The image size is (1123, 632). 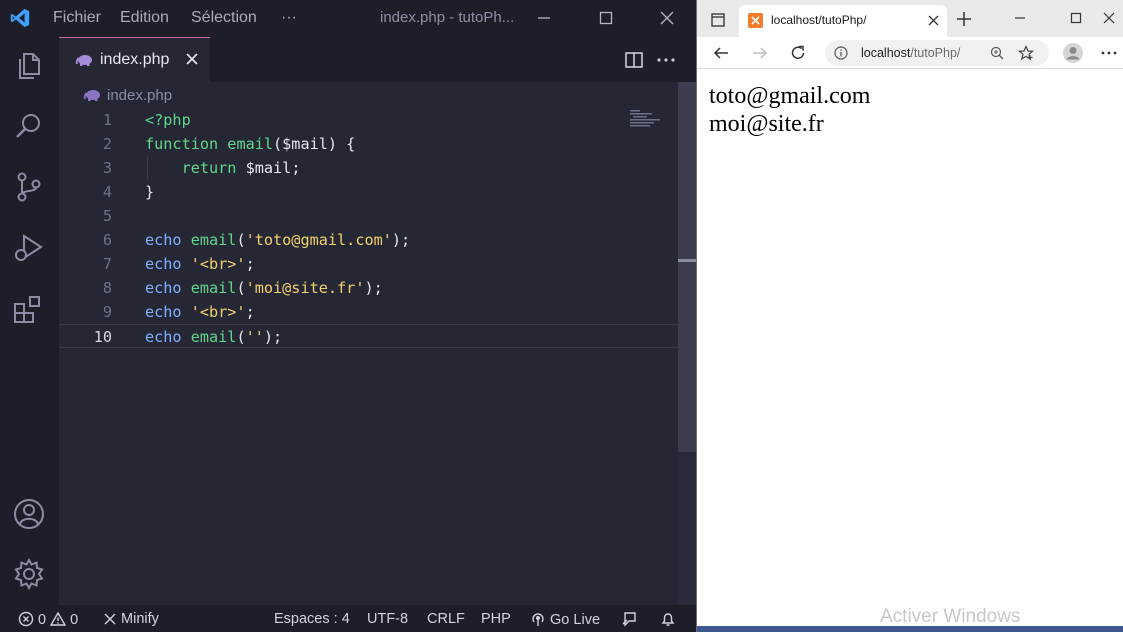 What do you see at coordinates (140, 619) in the screenshot?
I see `minify-label: Minify` at bounding box center [140, 619].